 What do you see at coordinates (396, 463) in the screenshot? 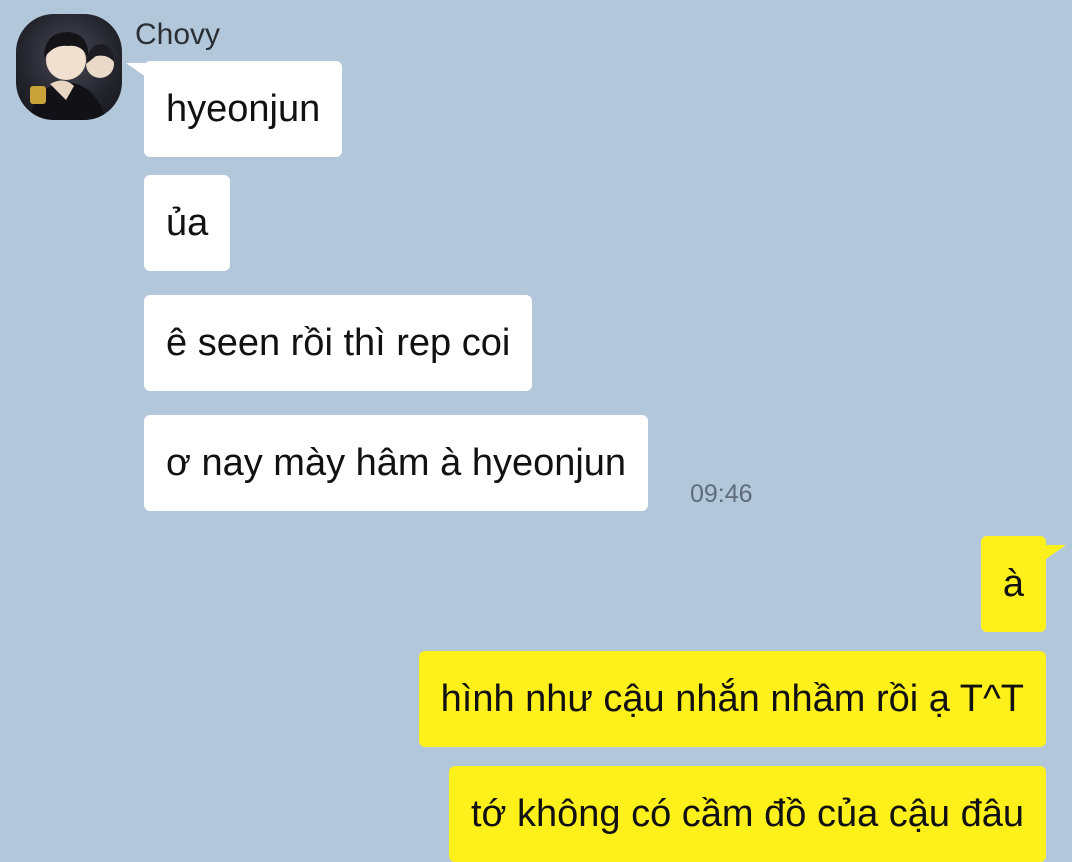
I see `incoming-message-bubble: ơ nay mày hâm à hyeonjun` at bounding box center [396, 463].